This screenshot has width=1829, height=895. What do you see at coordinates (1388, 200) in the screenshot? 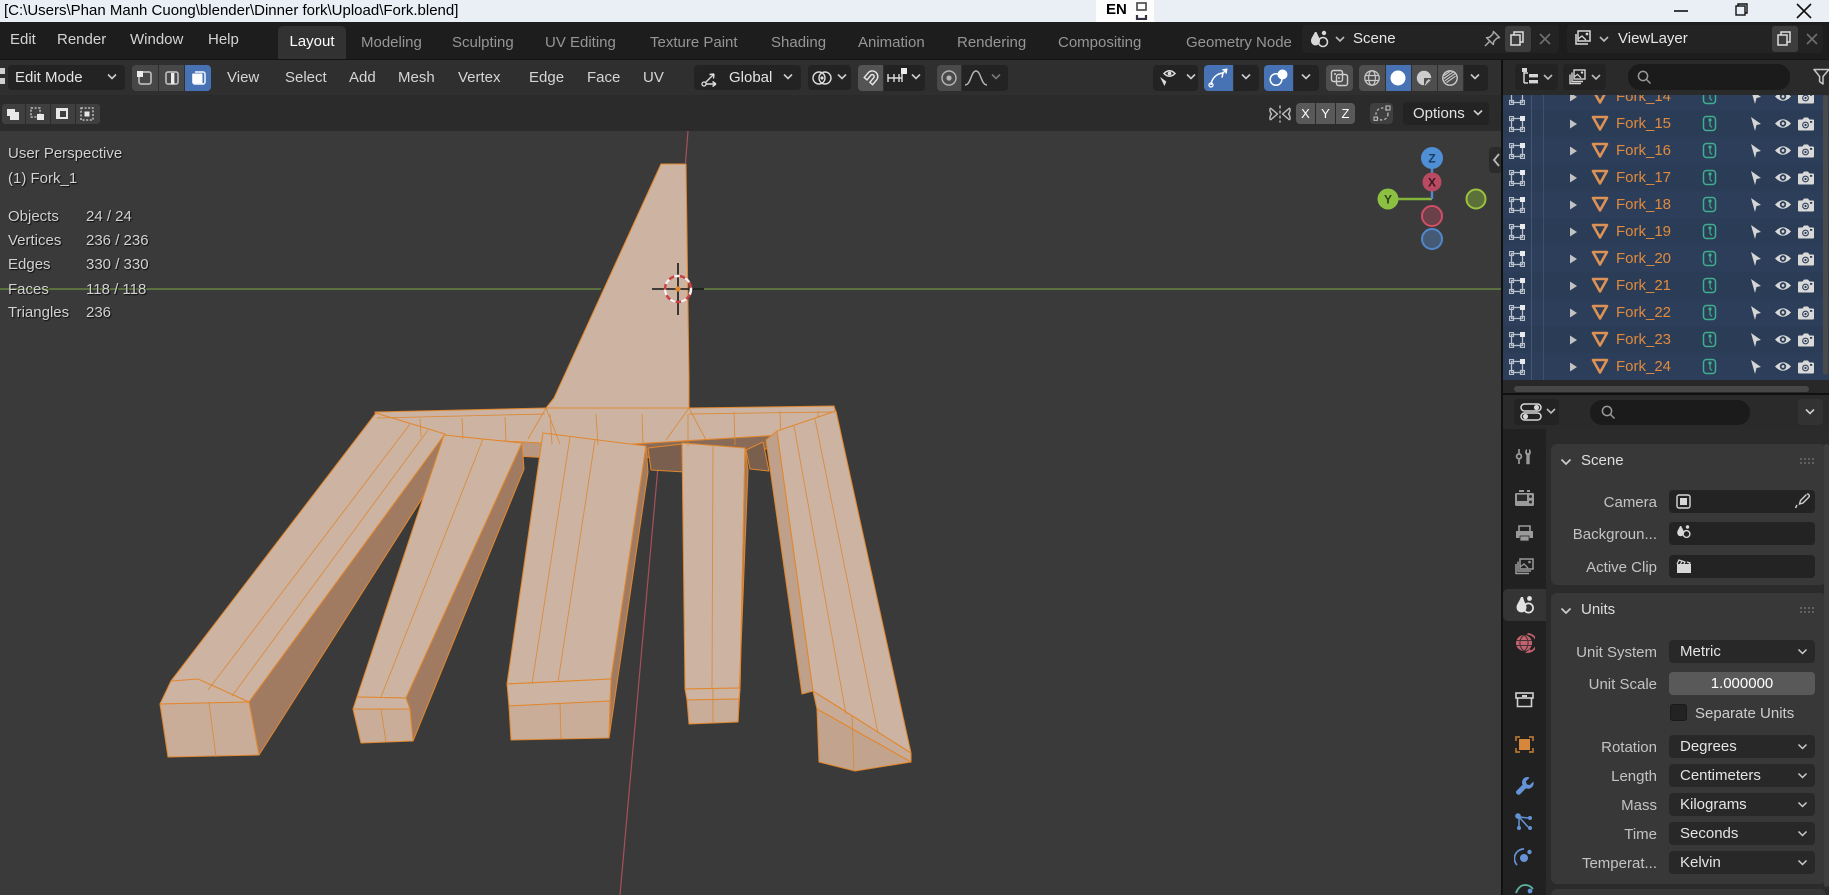
I see `svg-text: Y` at bounding box center [1388, 200].